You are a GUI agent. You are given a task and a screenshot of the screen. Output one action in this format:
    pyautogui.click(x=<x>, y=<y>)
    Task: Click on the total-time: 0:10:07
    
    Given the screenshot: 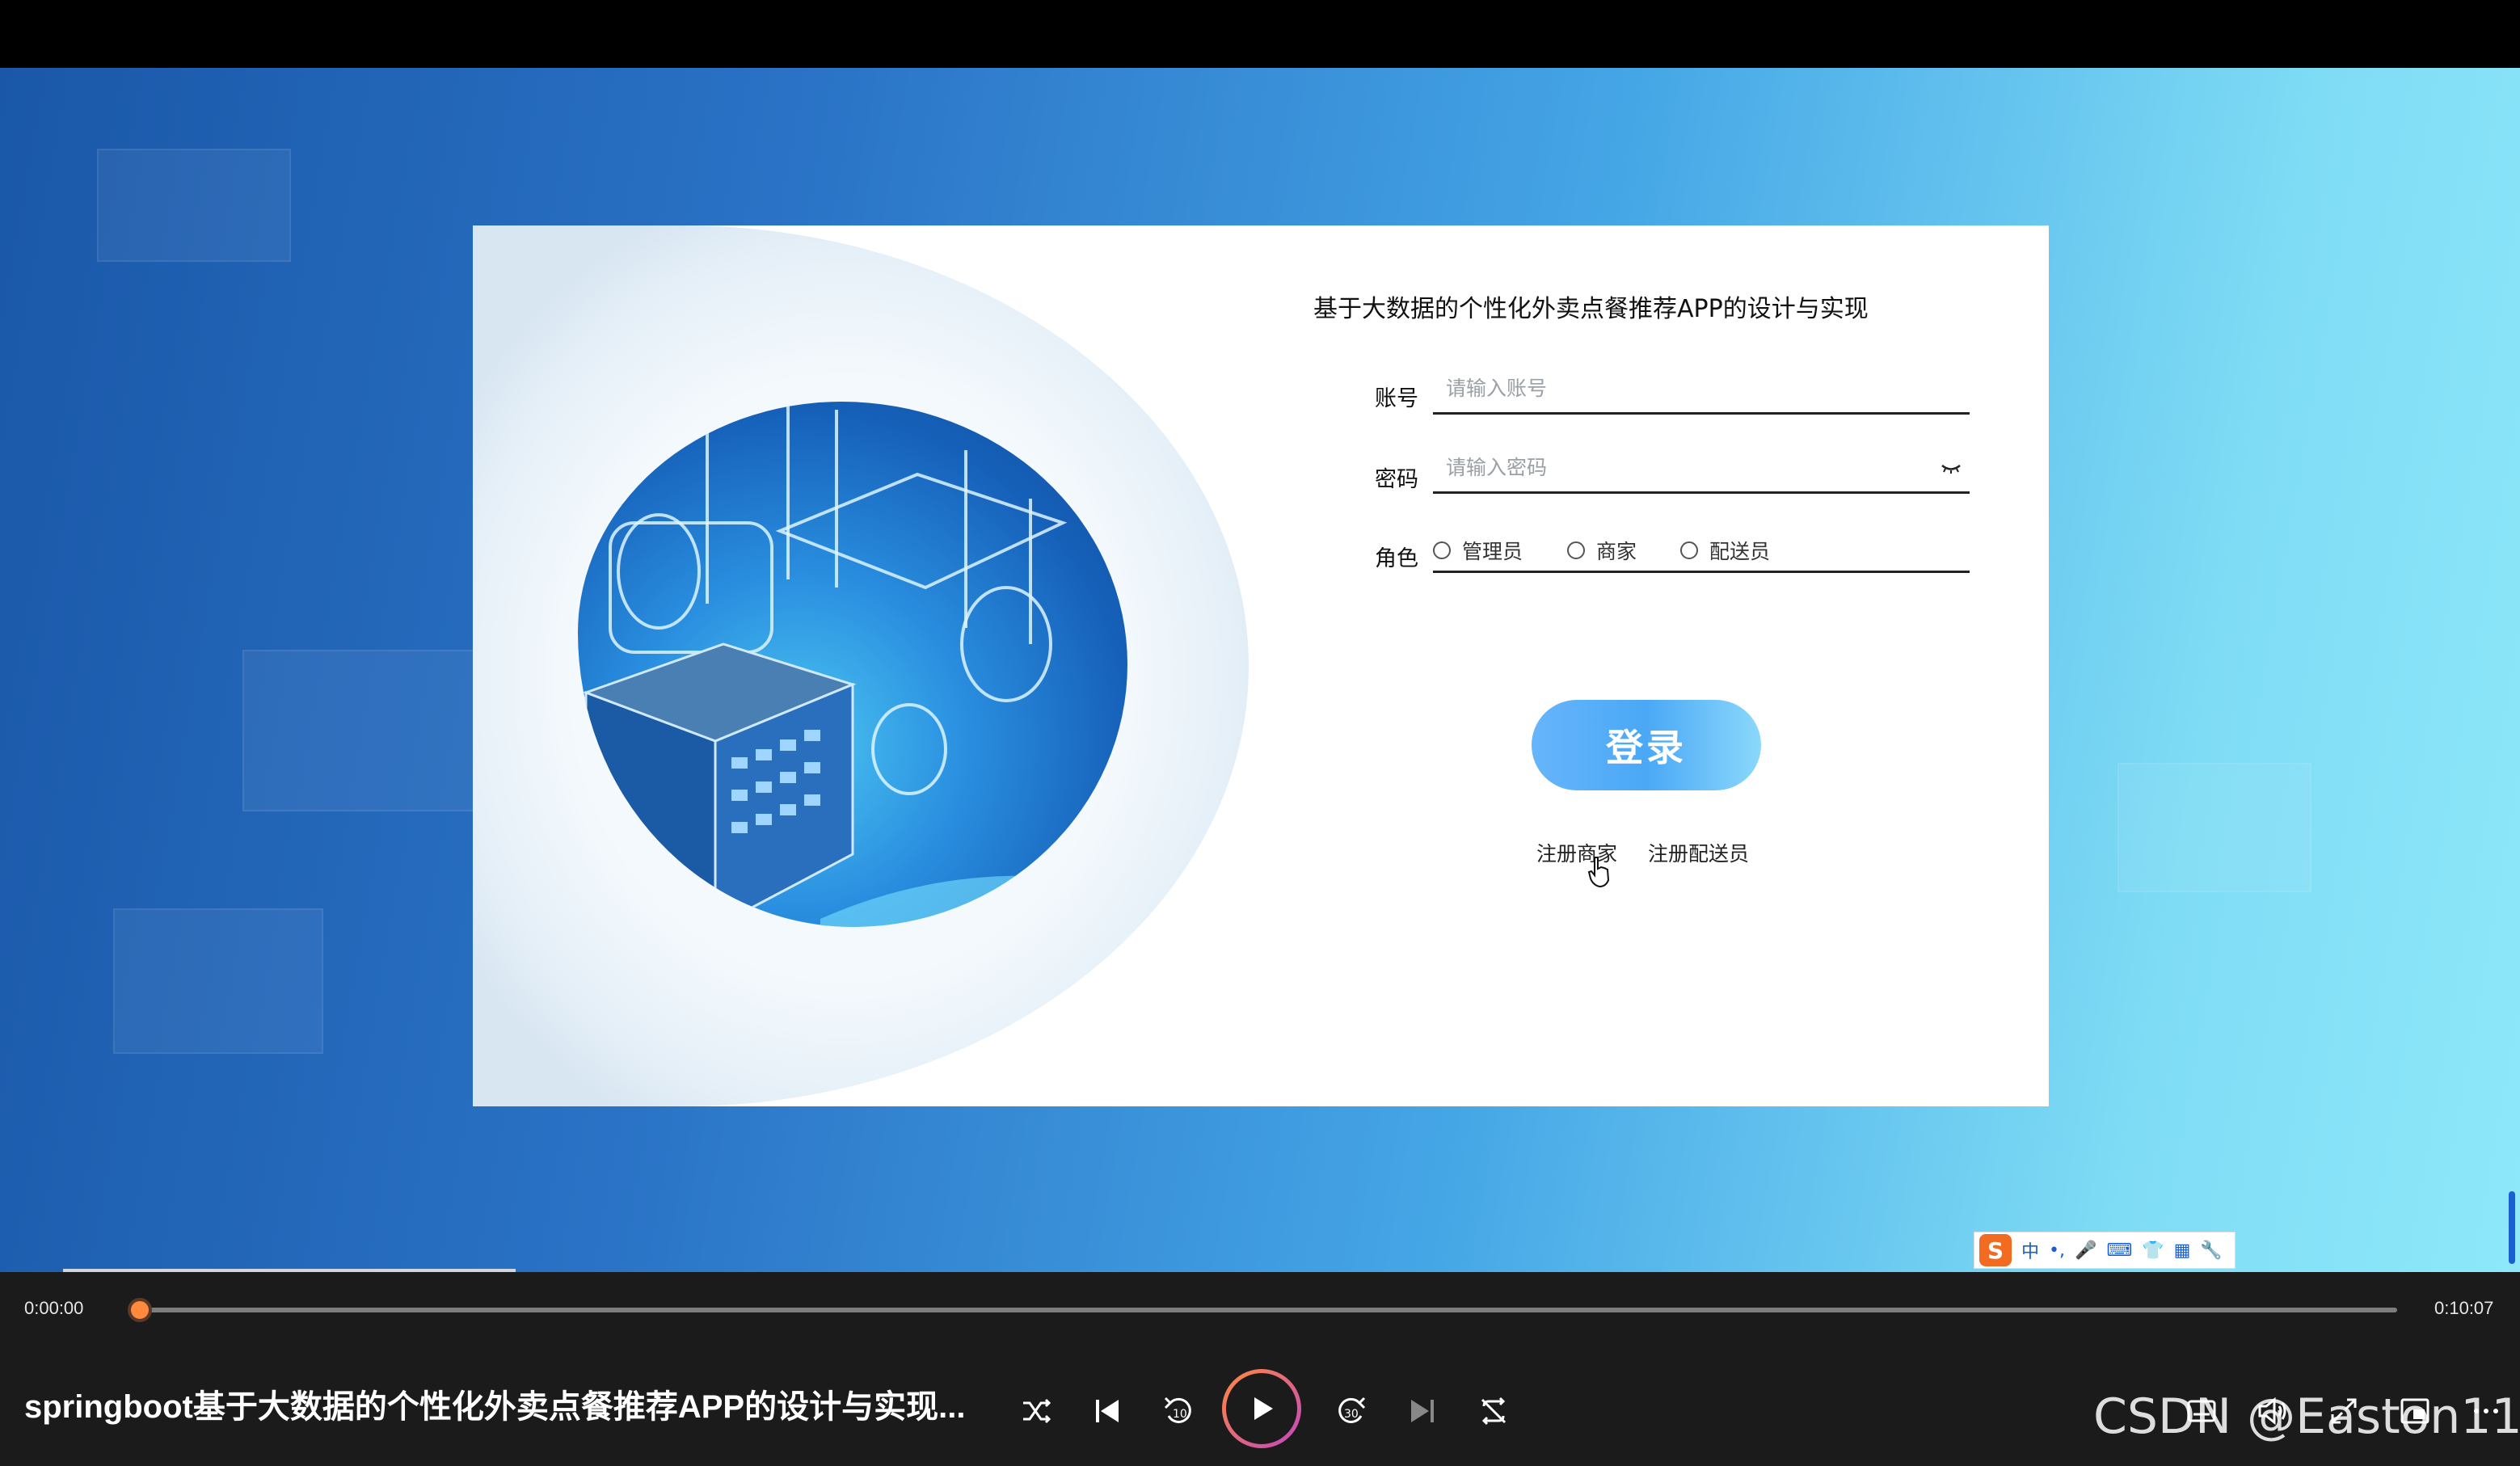 What is the action you would take?
    pyautogui.click(x=2464, y=1308)
    